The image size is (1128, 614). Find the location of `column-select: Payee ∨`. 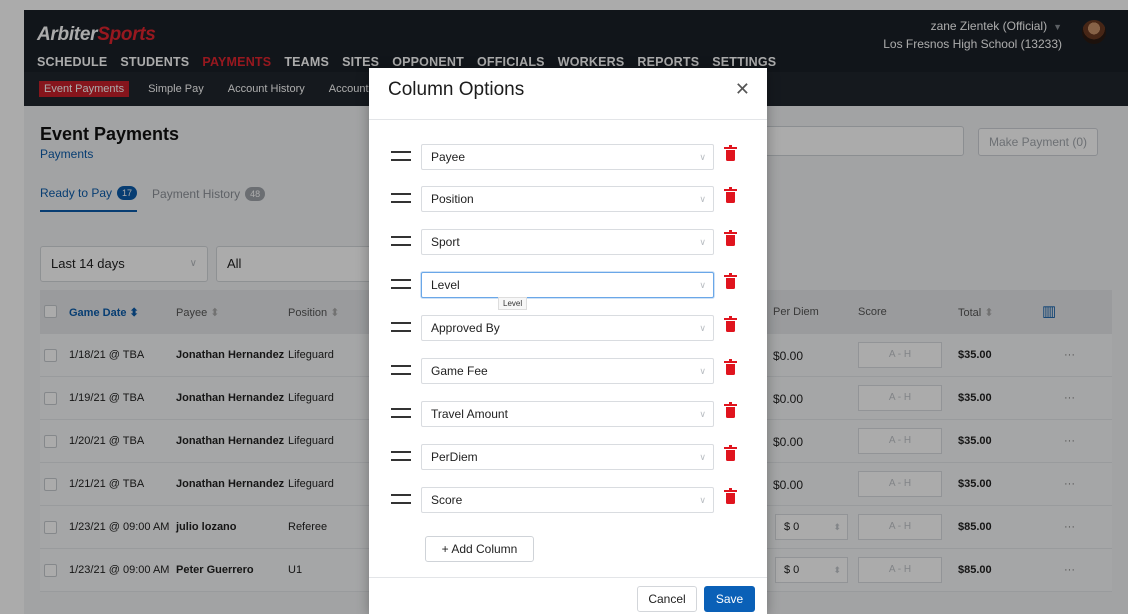

column-select: Payee ∨ is located at coordinates (567, 157).